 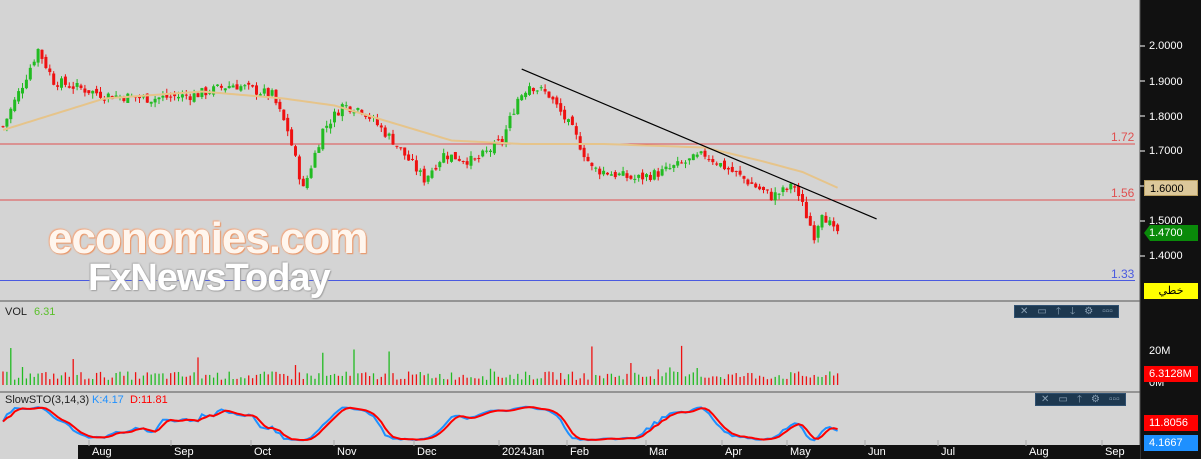 I want to click on volume-panel-toolbar: ✕ ▭ 🡑 🡓 ⚙ ▫▫▫, so click(x=1066, y=311).